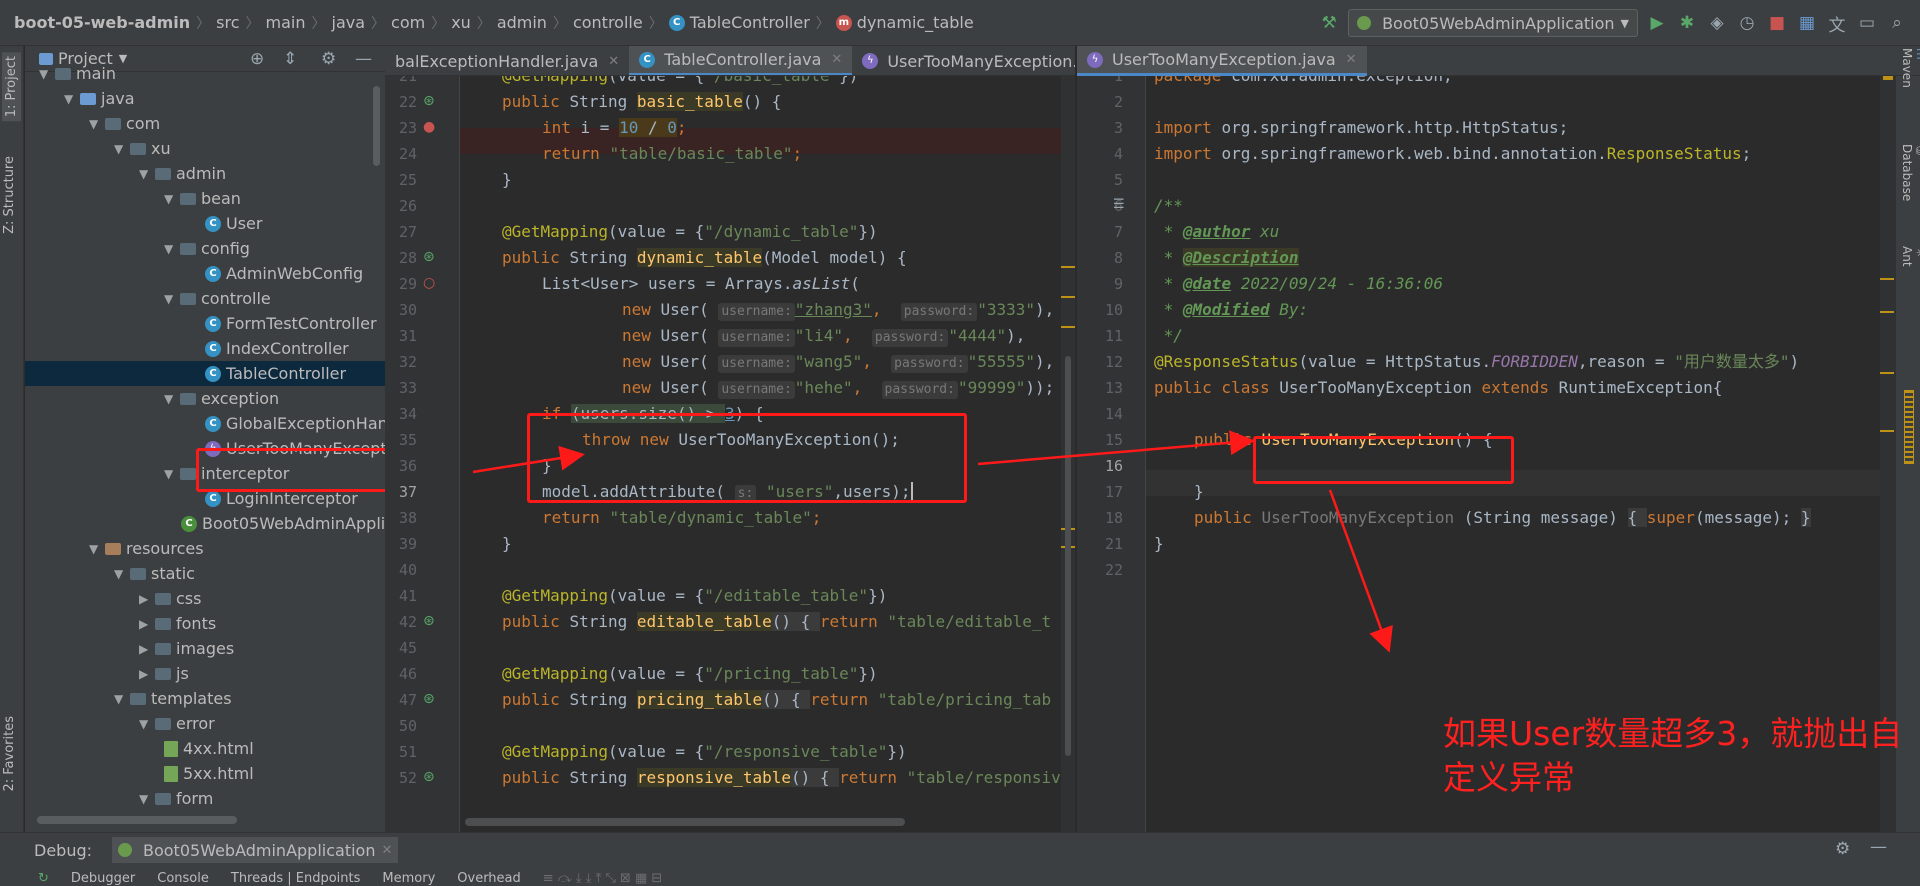  What do you see at coordinates (259, 850) in the screenshot?
I see `debug-session-label: Boot05WebAdminApplication` at bounding box center [259, 850].